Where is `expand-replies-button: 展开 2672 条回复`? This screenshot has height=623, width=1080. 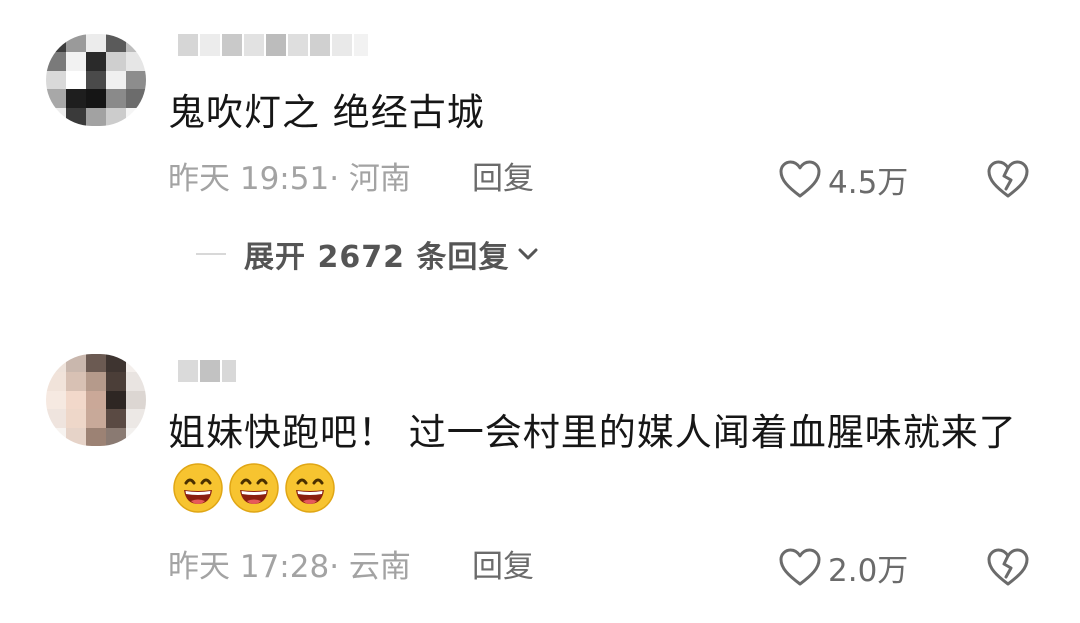
expand-replies-button: 展开 2672 条回复 is located at coordinates (367, 254).